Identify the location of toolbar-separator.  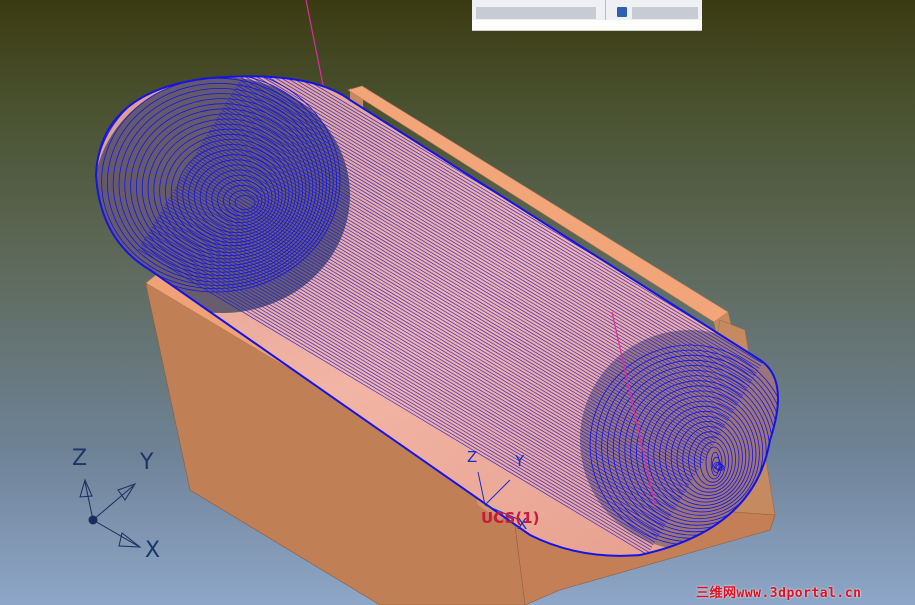
(605, 10).